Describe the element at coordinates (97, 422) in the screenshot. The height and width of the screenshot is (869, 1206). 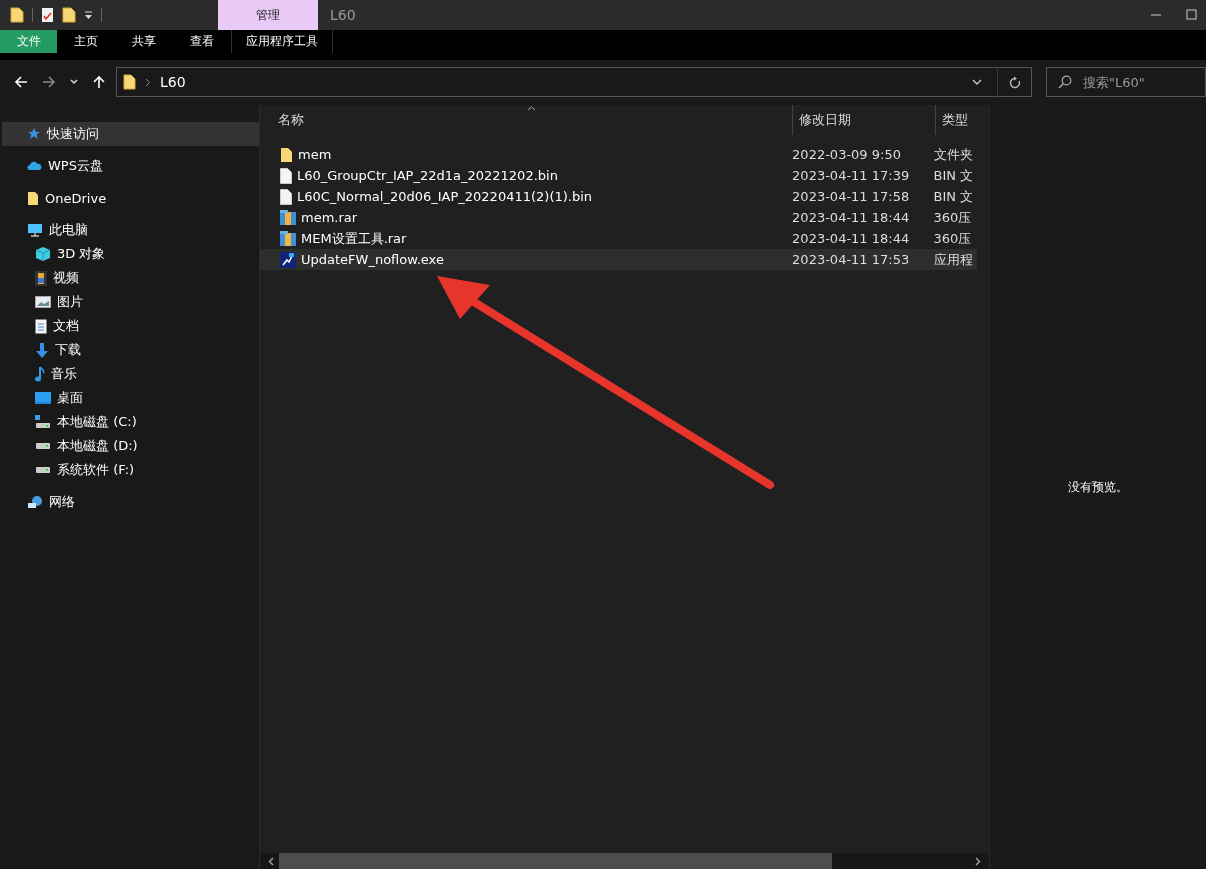
I see `sidebar-label: 本地磁盘 (C:)` at that location.